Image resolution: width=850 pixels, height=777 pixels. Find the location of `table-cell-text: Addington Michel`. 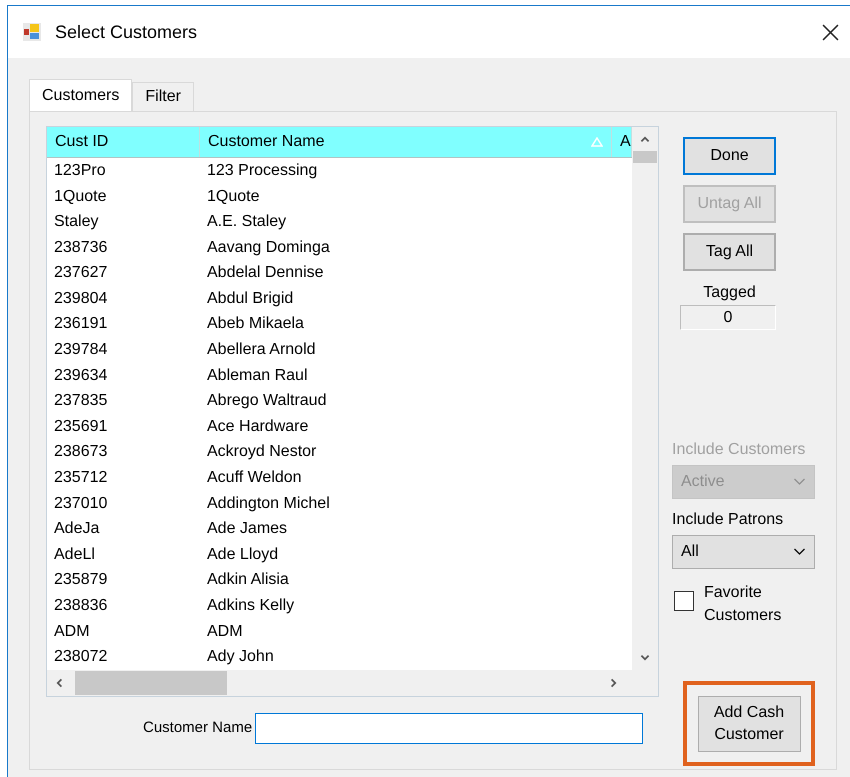

table-cell-text: Addington Michel is located at coordinates (268, 504).